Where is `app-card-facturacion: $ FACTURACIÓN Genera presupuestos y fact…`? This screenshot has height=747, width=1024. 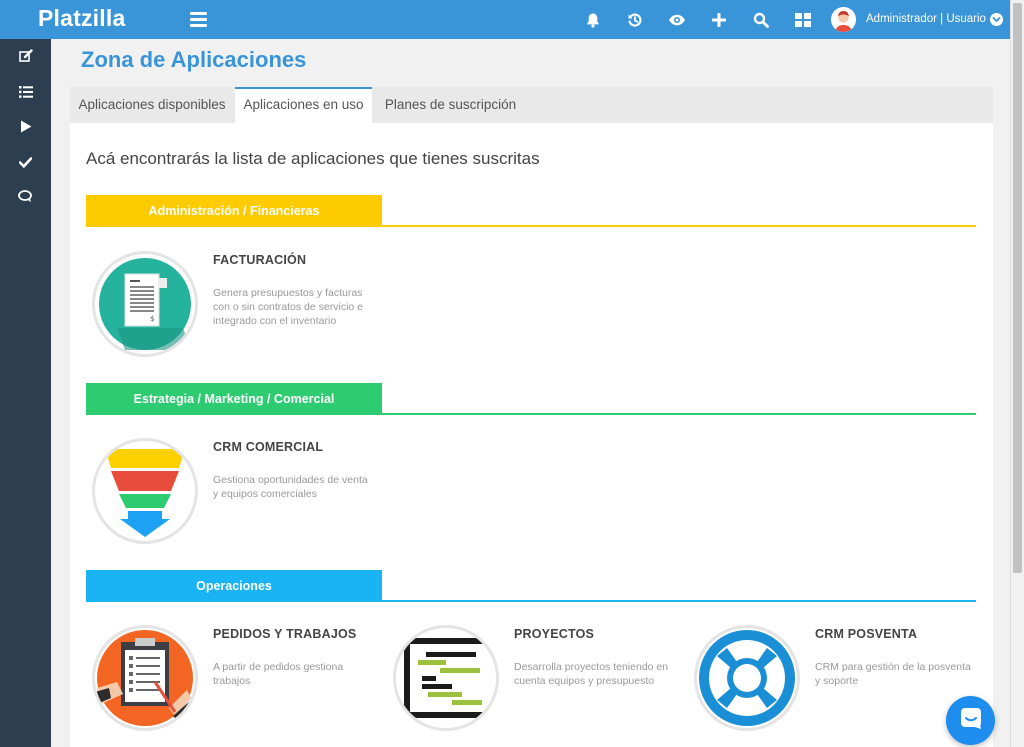
app-card-facturacion: $ FACTURACIÓN Genera presupuestos y fact… is located at coordinates (236, 304).